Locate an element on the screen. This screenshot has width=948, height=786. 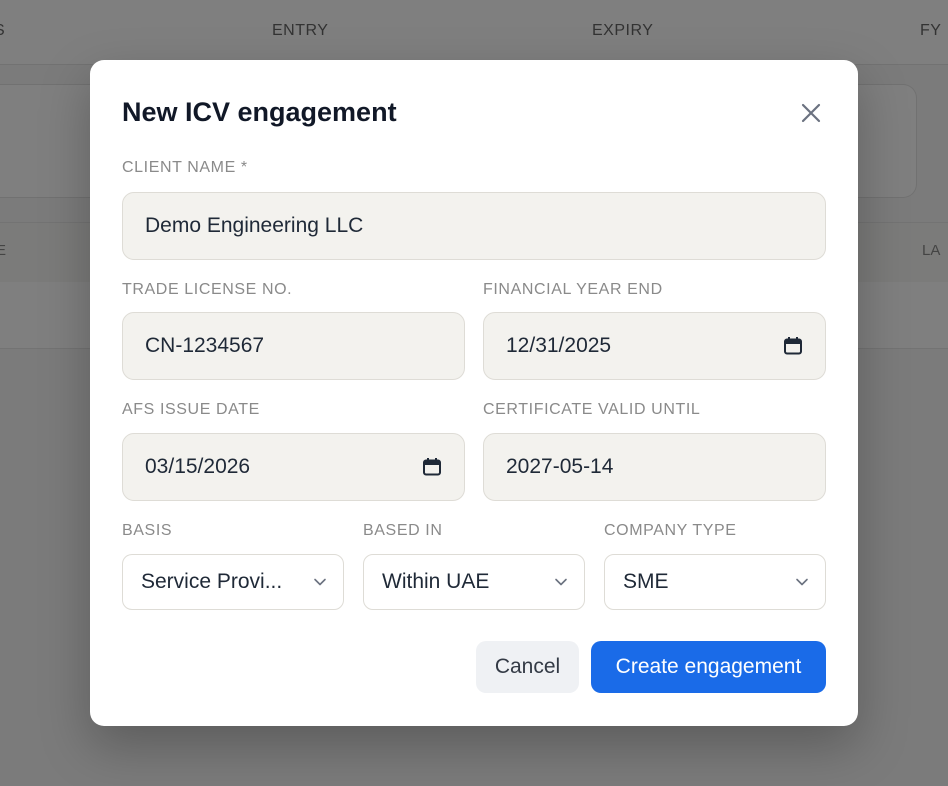
certificate-valid-until-label: CERTIFICATE VALID UNTIL is located at coordinates (592, 409).